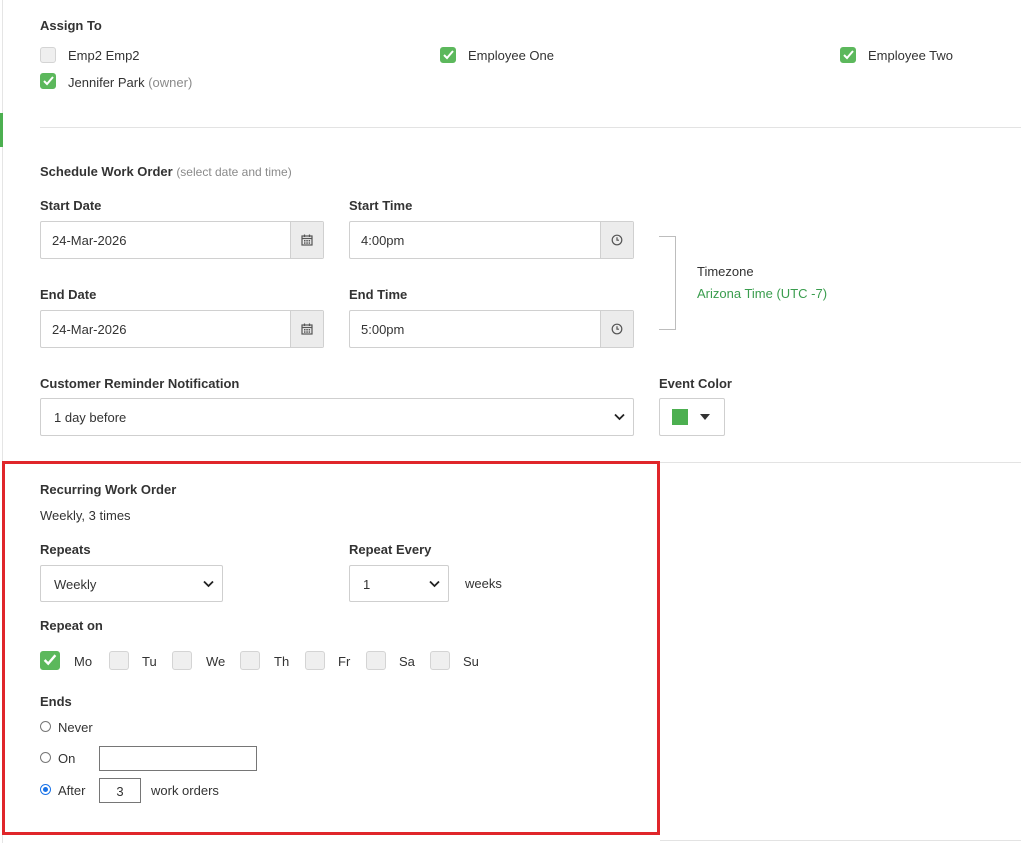 Image resolution: width=1021 pixels, height=843 pixels. What do you see at coordinates (45, 789) in the screenshot?
I see `ends-after-radio` at bounding box center [45, 789].